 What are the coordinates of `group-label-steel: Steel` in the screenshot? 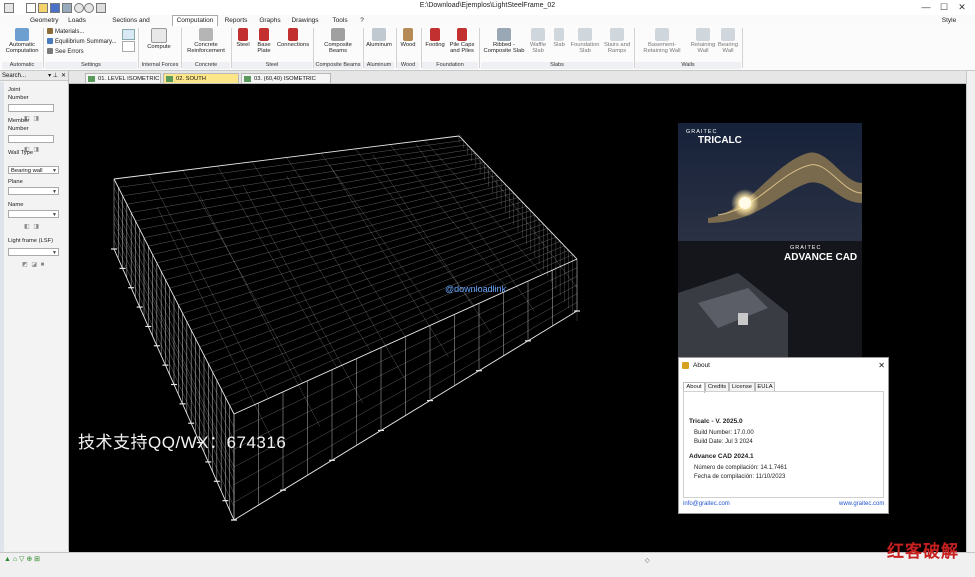 It's located at (272, 65).